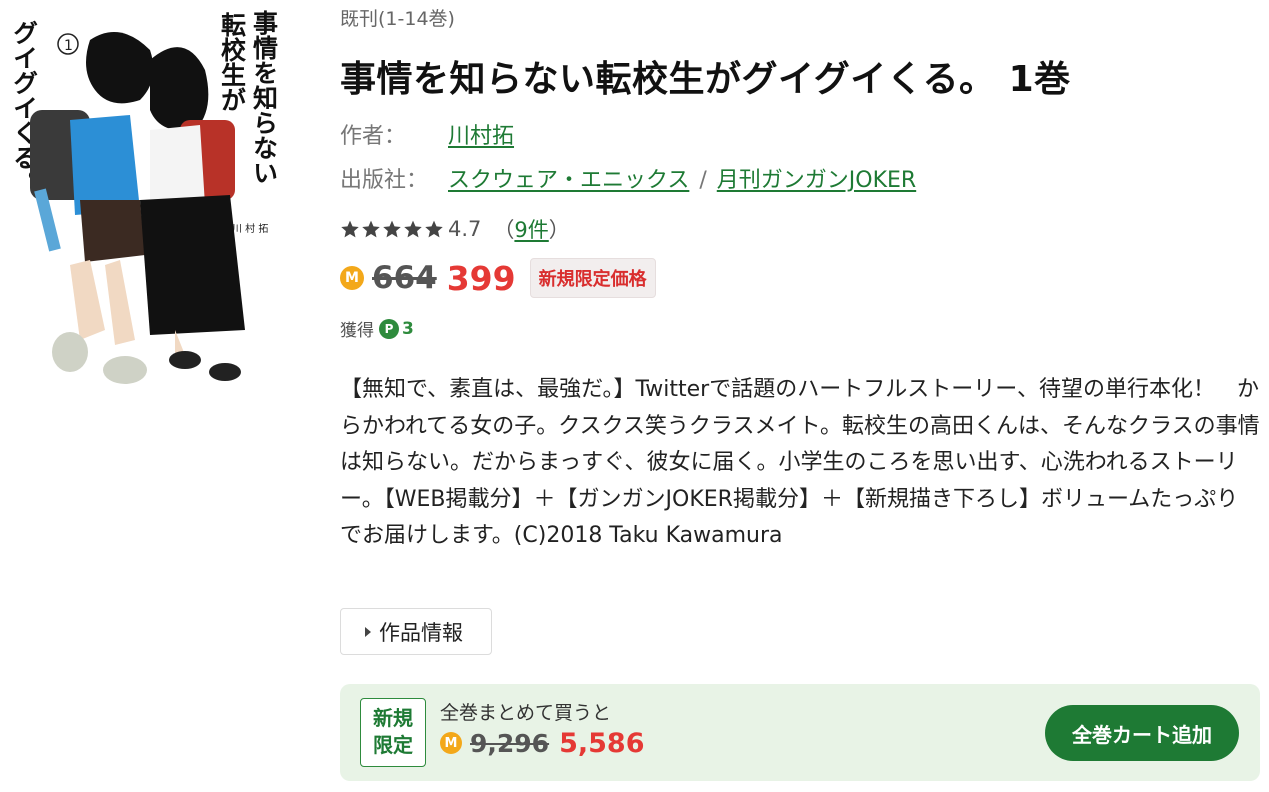 The width and height of the screenshot is (1269, 792). I want to click on page-title: 事情を知らない転校生がグイグイくる。 1巻, so click(705, 79).